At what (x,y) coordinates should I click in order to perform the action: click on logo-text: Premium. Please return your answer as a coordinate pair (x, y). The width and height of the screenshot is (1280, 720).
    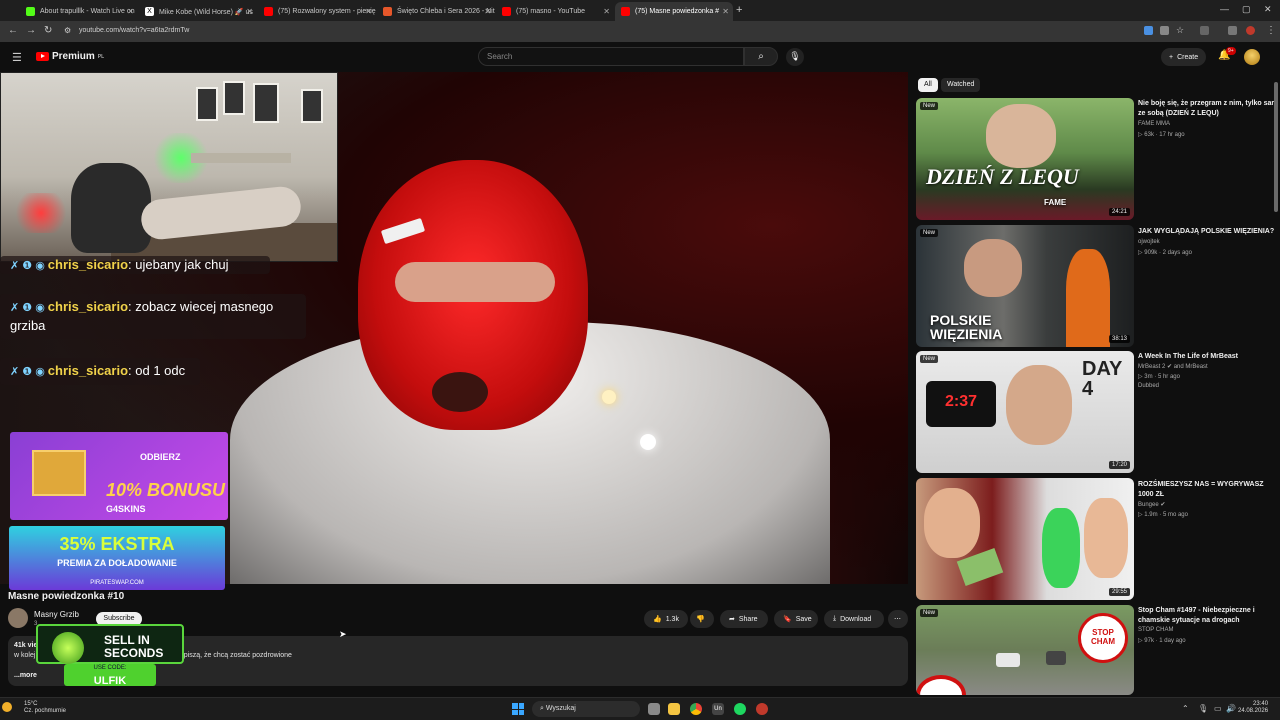
    Looking at the image, I should click on (73, 56).